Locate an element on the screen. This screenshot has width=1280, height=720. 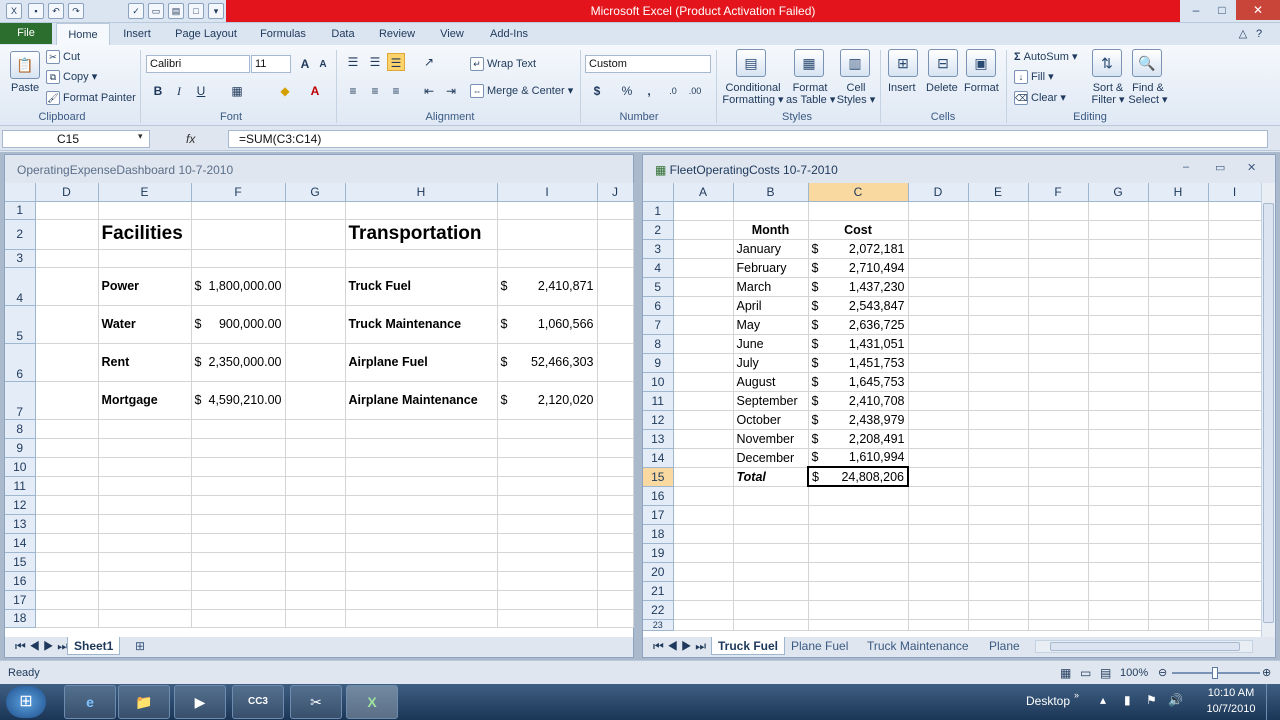
row-header: 15 is located at coordinates (20, 562).